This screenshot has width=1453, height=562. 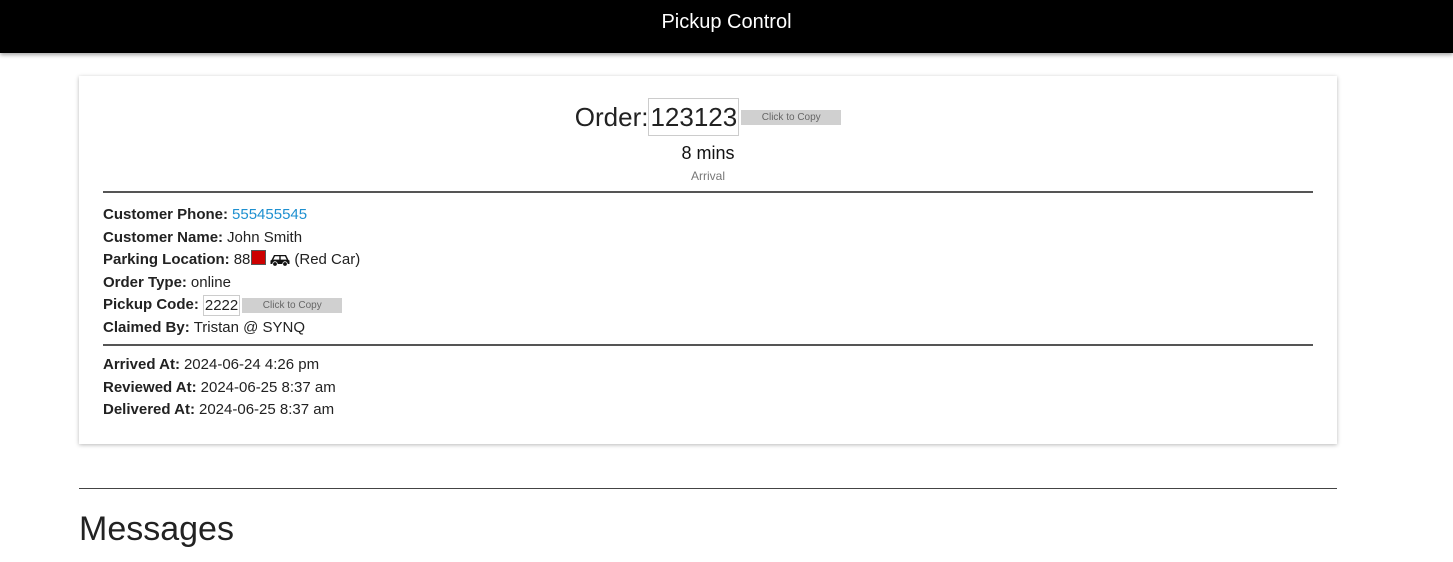 What do you see at coordinates (145, 282) in the screenshot?
I see `order-type-label: Order Type:` at bounding box center [145, 282].